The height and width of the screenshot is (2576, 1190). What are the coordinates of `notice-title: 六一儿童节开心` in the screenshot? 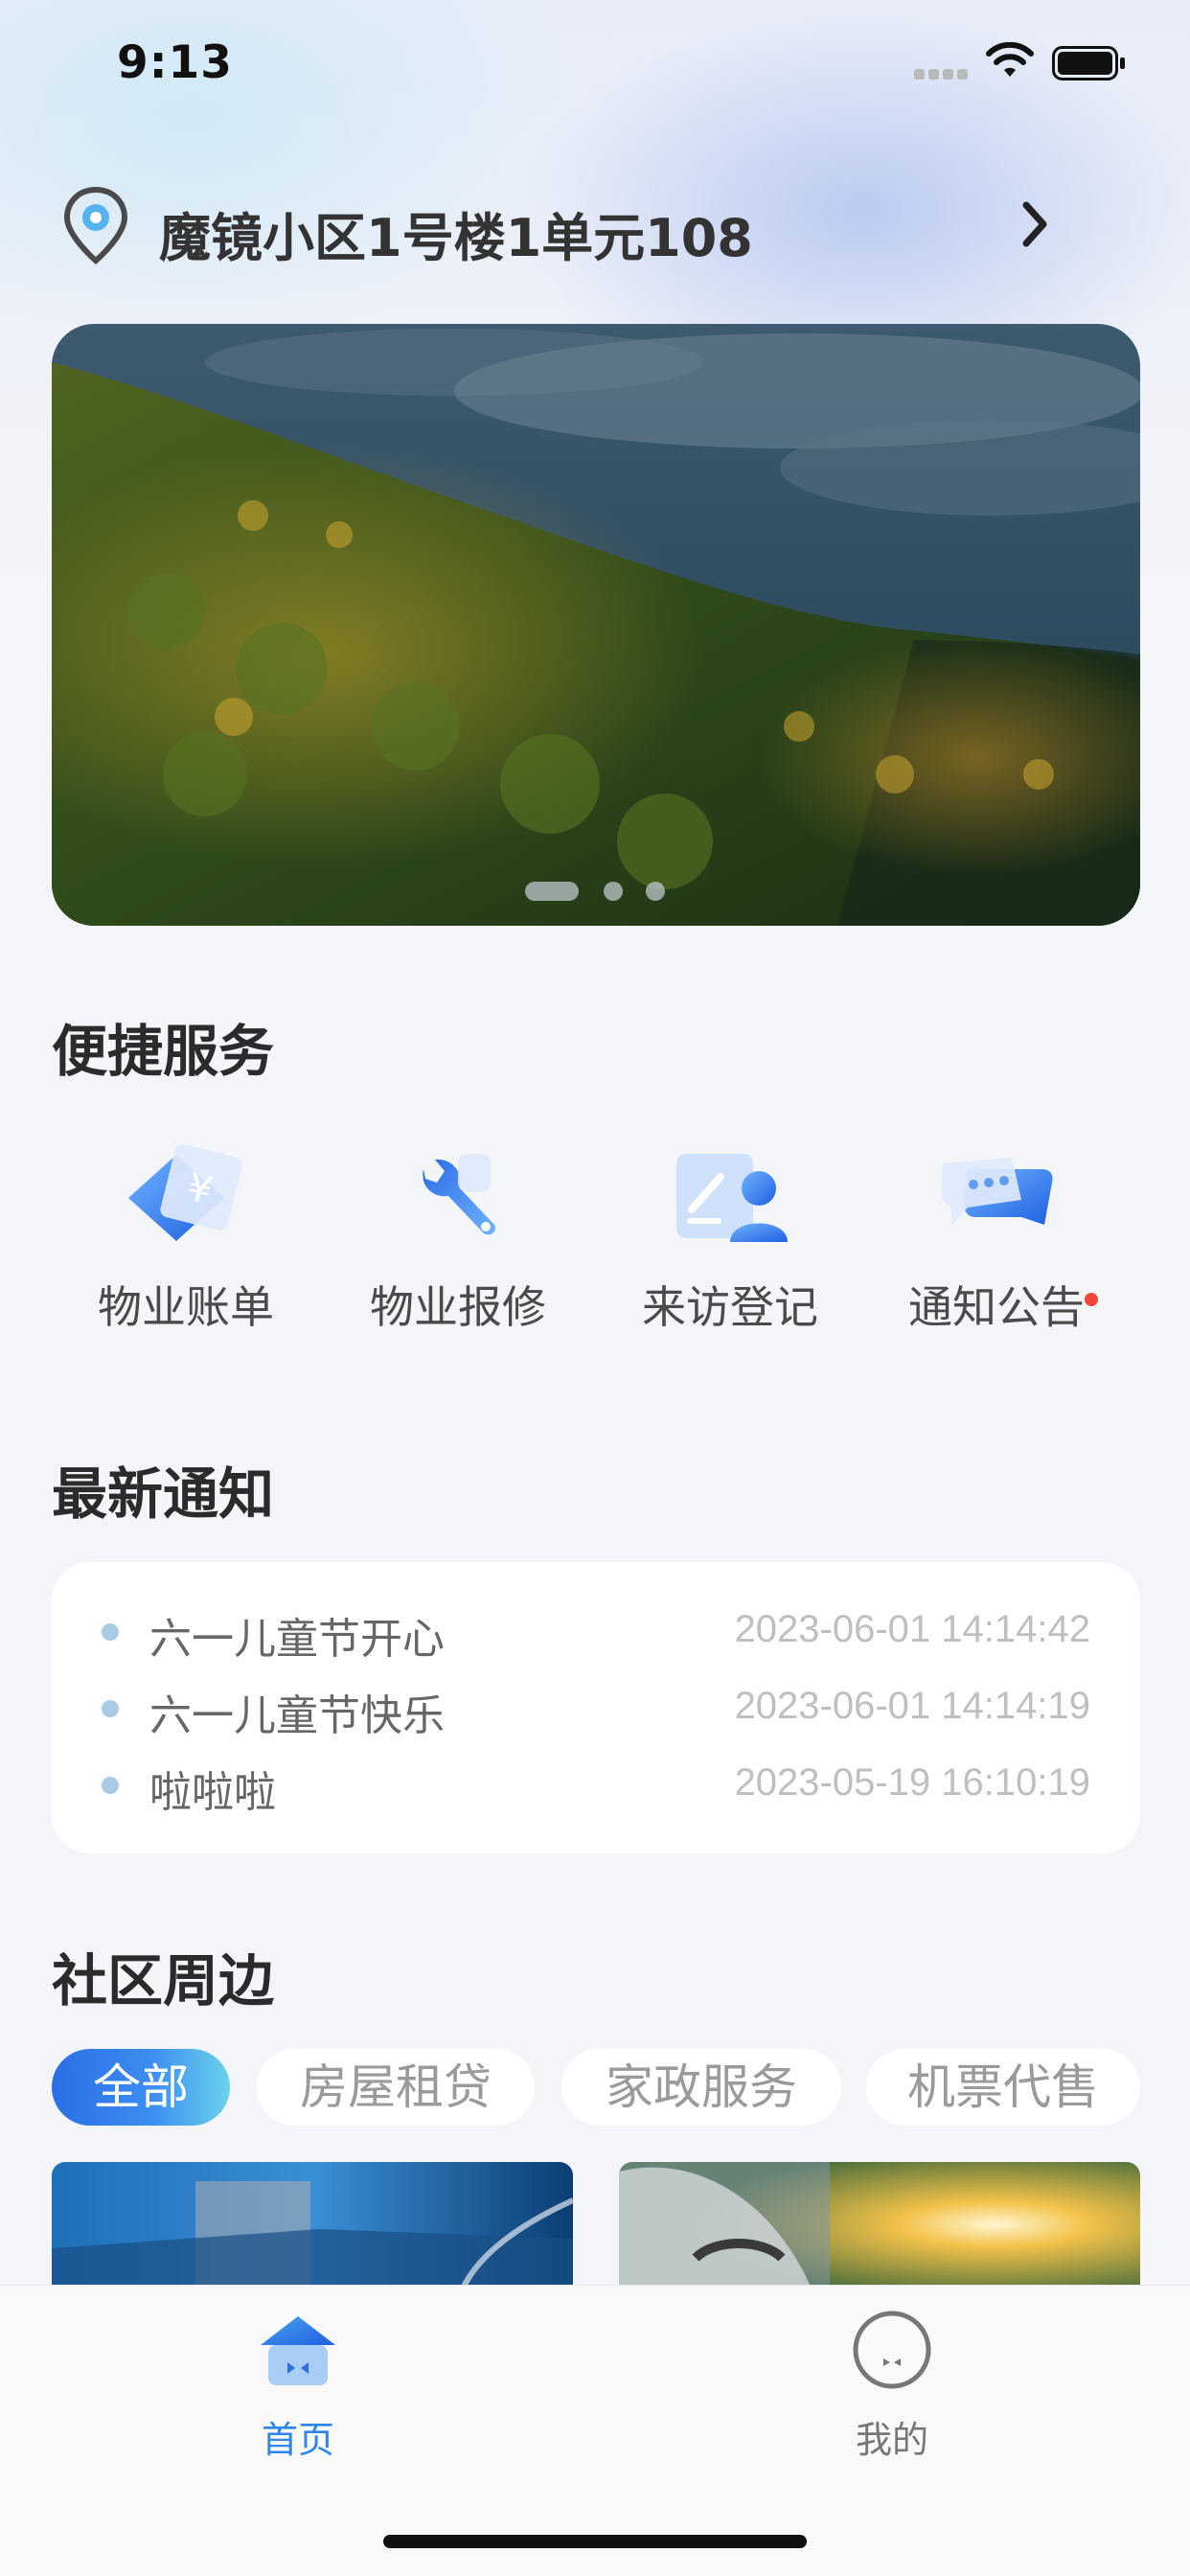 It's located at (297, 1639).